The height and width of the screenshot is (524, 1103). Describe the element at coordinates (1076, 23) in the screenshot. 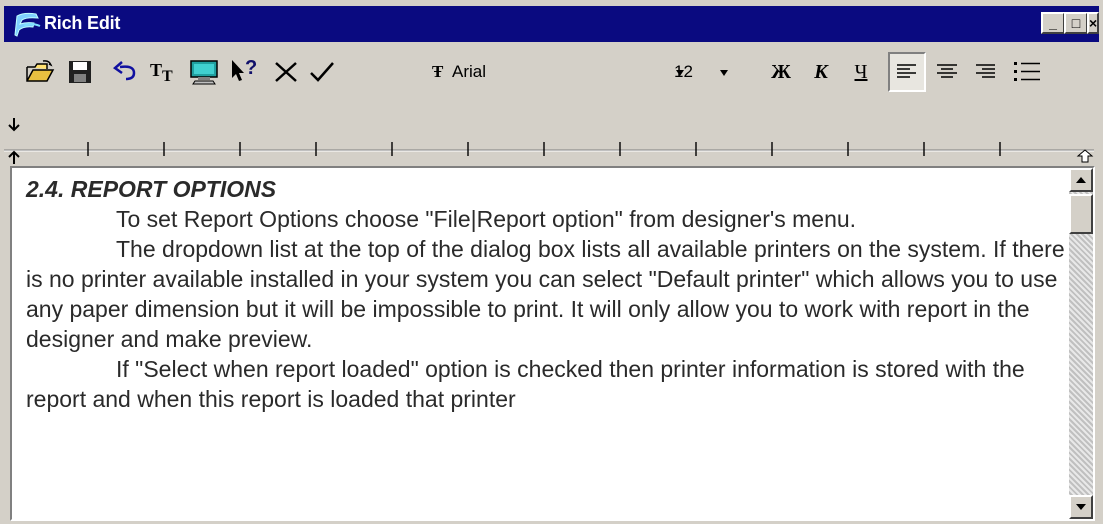

I see `maximize-button: □` at that location.